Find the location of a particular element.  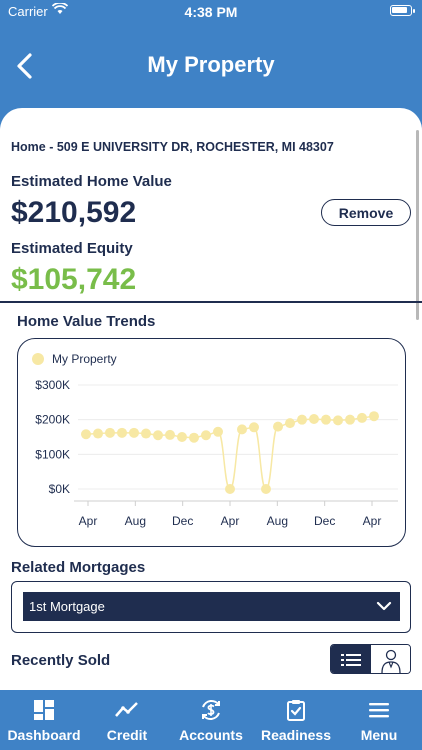

estimated-equity-label: Estimated Equity is located at coordinates (72, 248).